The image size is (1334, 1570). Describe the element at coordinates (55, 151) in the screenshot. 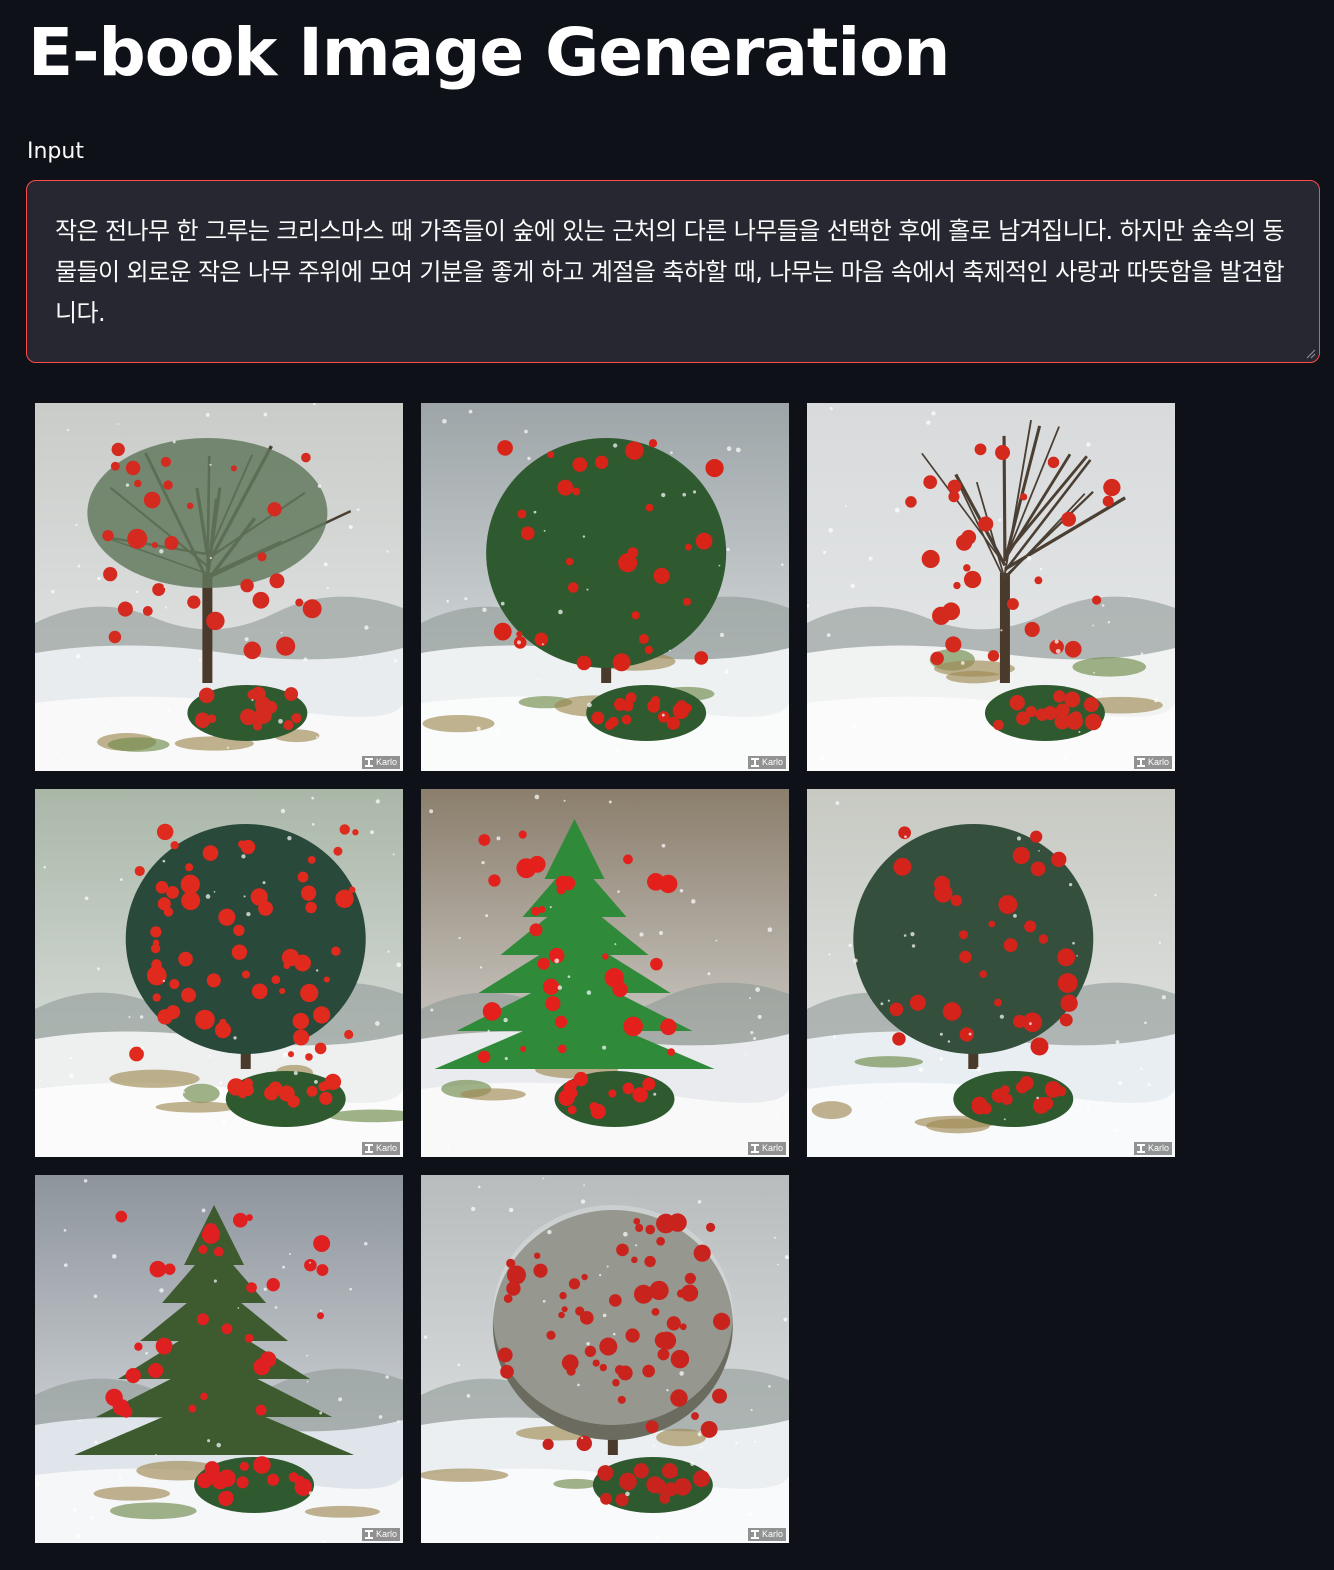

I see `input-label: Input` at that location.